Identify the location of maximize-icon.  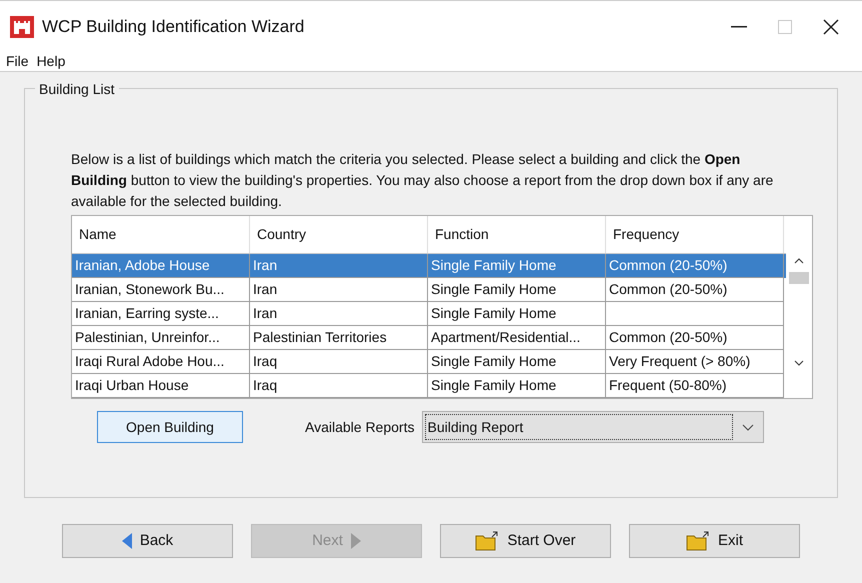
(785, 27).